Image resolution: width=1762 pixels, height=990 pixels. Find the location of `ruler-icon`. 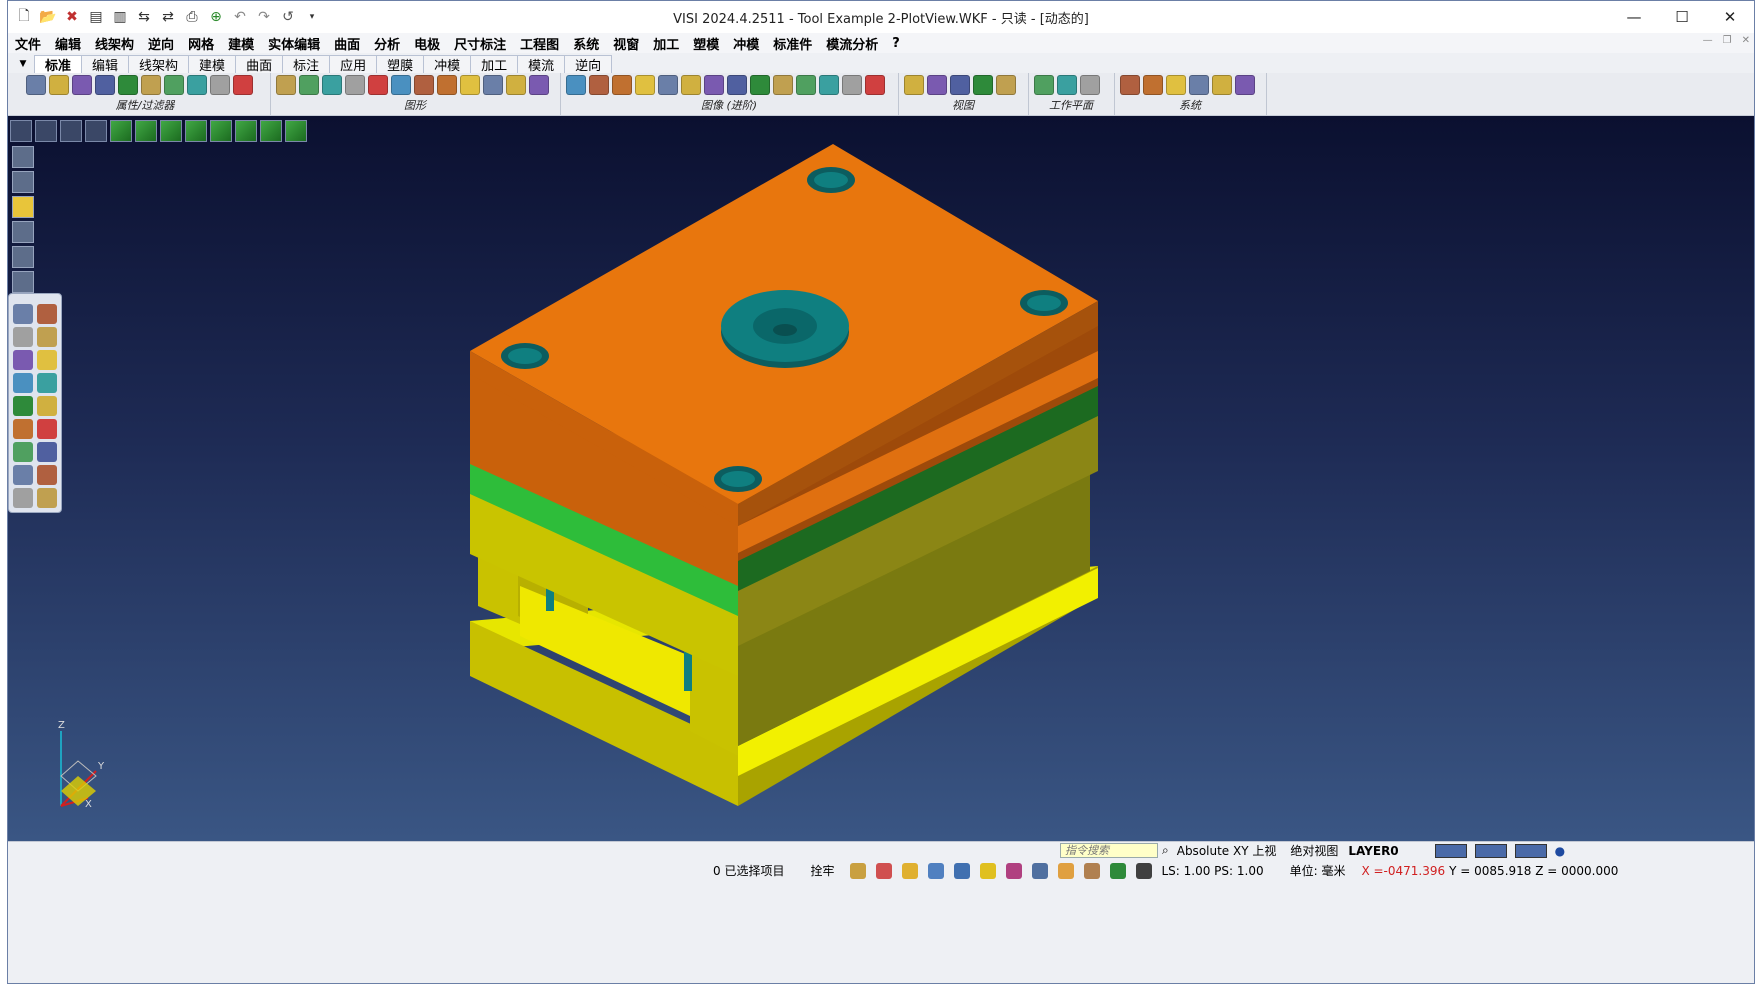

ruler-icon is located at coordinates (1092, 870).